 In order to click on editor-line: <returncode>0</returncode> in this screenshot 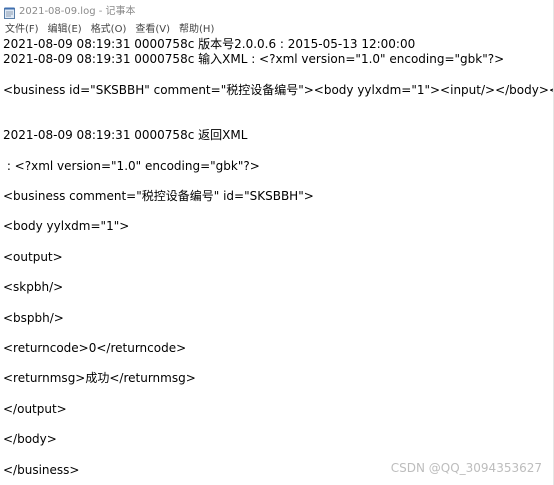, I will do `click(95, 348)`.